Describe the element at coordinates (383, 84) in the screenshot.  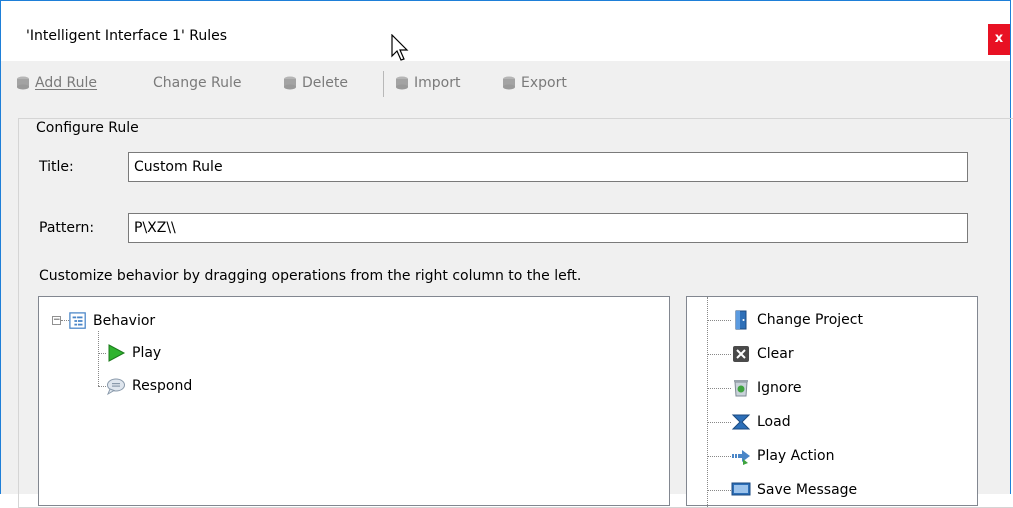
I see `toolbar-separator` at that location.